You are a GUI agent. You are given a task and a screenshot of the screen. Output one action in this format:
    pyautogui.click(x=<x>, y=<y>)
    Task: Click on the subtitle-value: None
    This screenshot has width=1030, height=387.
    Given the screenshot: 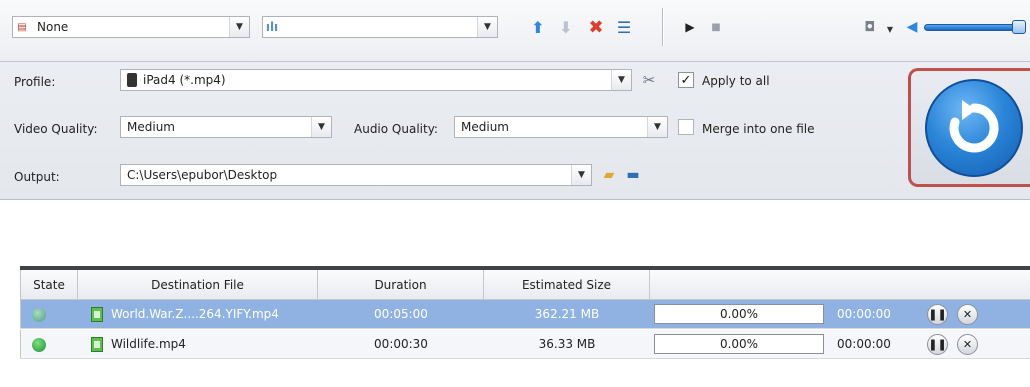 What is the action you would take?
    pyautogui.click(x=53, y=27)
    